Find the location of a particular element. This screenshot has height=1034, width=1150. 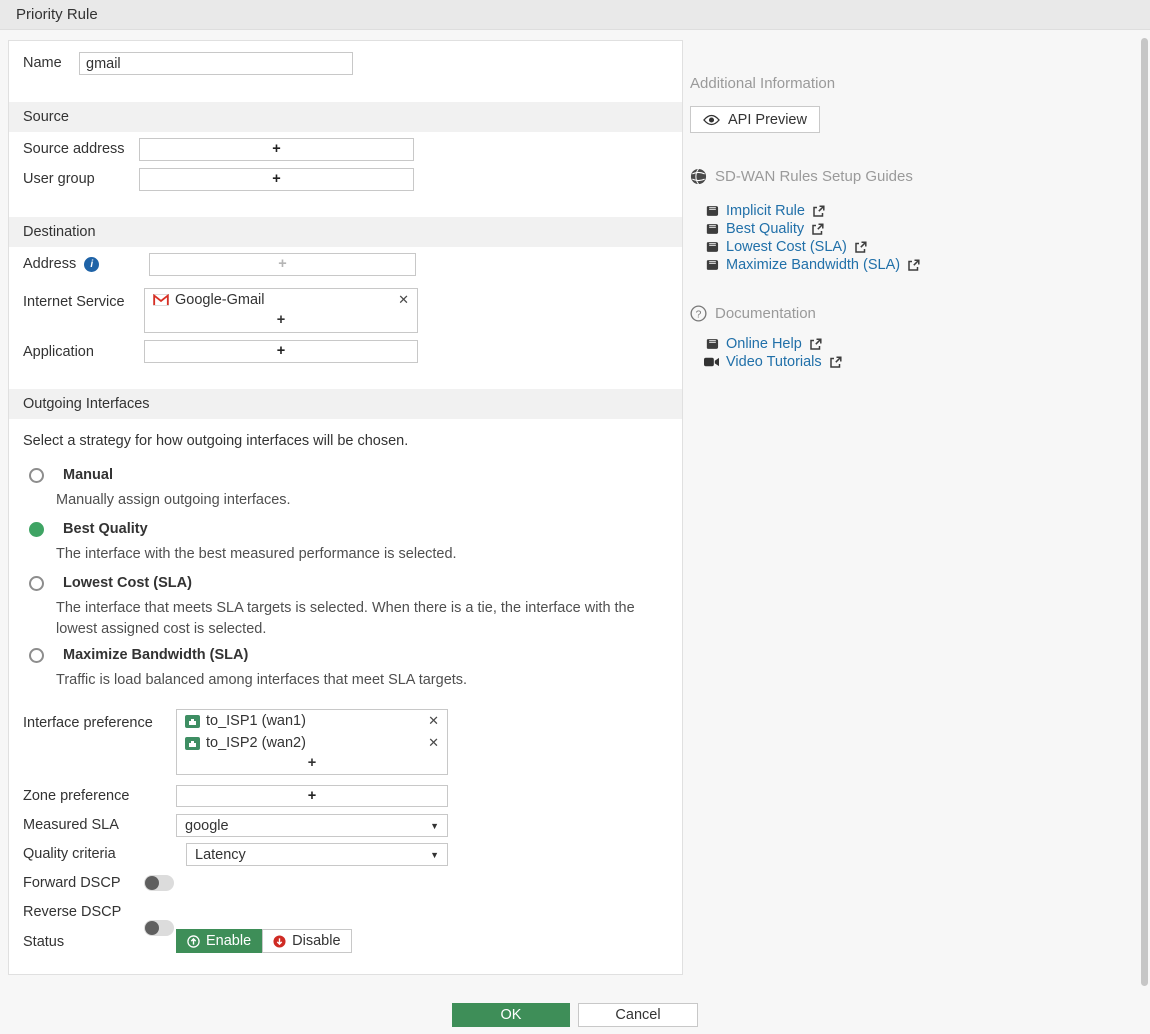

reverse-dscp-toggle is located at coordinates (159, 928).